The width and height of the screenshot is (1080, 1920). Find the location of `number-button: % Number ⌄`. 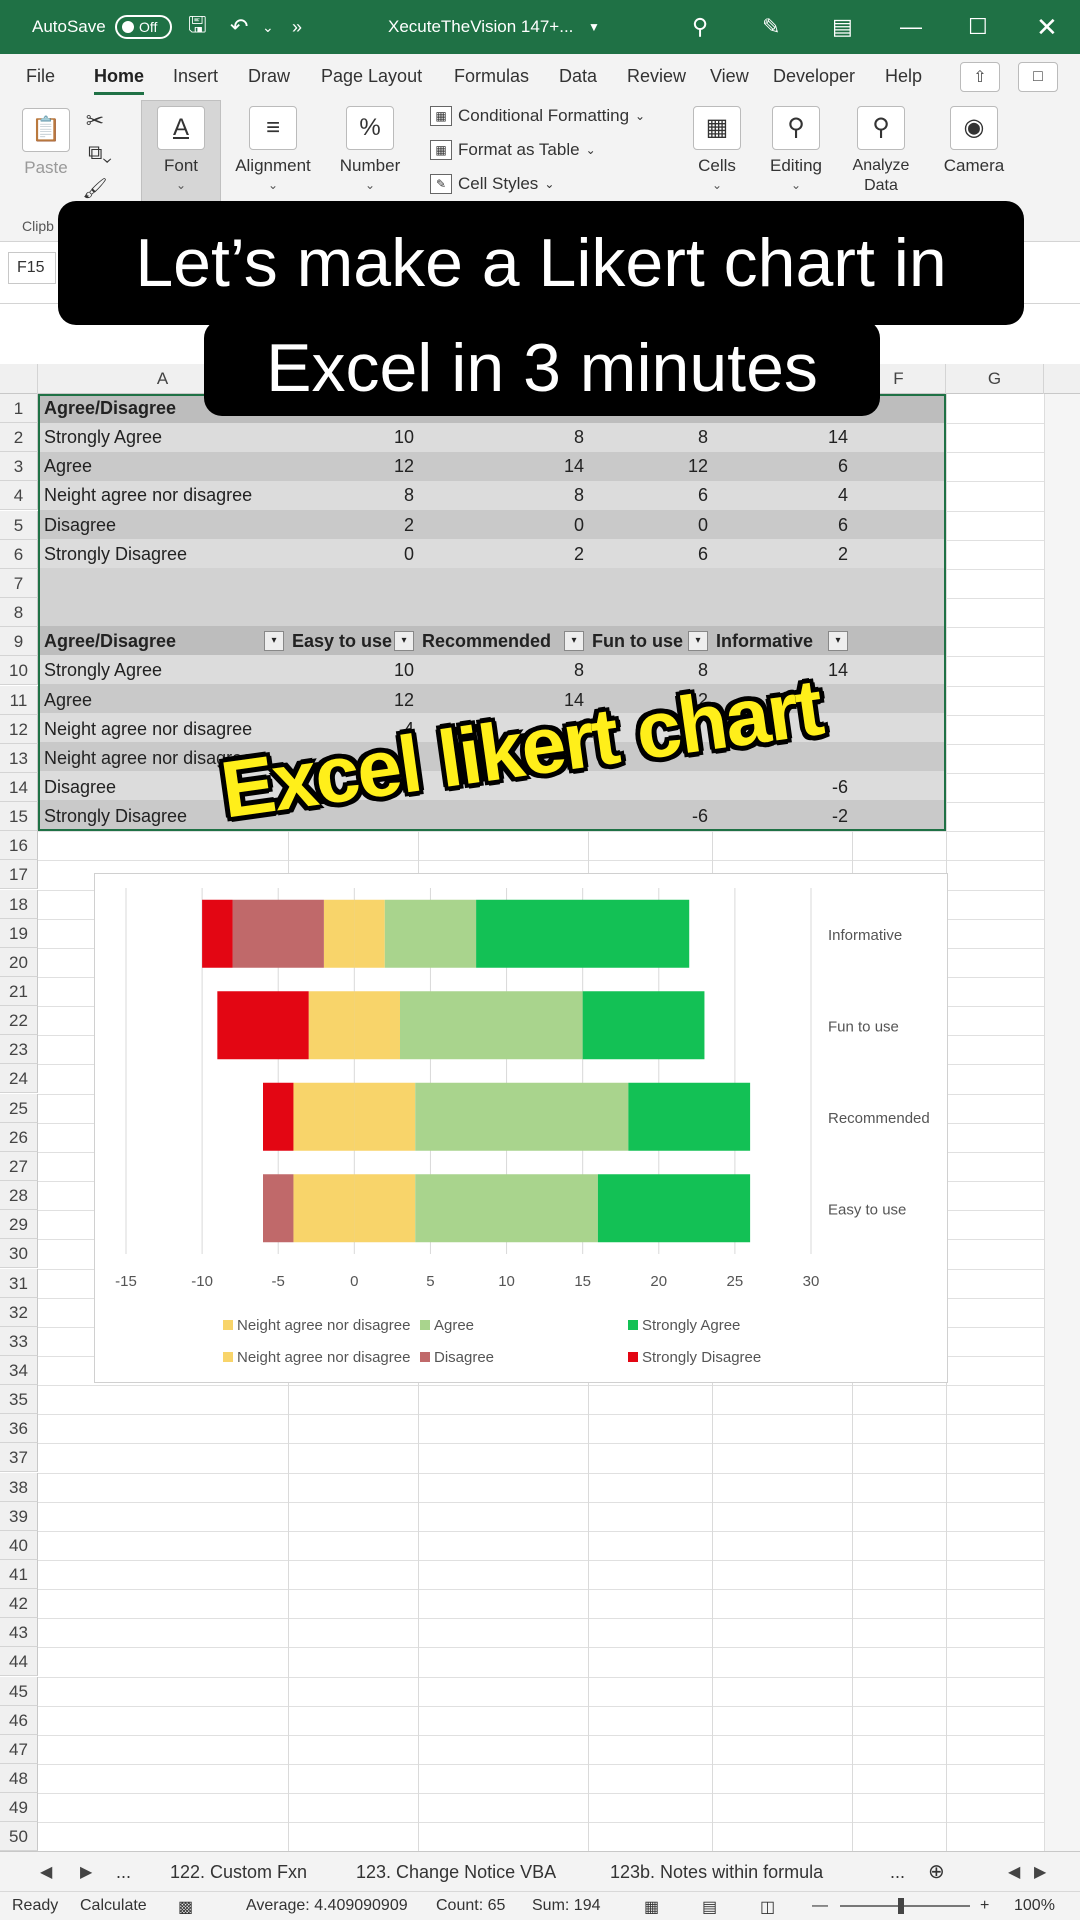

number-button: % Number ⌄ is located at coordinates (370, 149).